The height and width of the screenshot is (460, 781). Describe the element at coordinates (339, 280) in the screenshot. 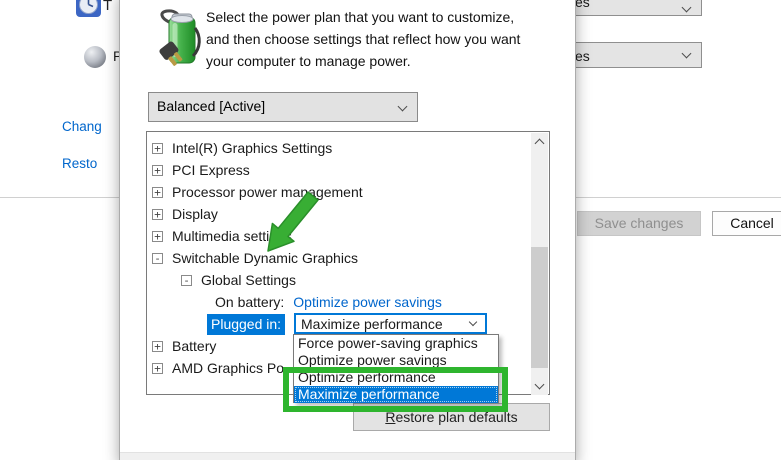

I see `tree-item-global-settings: - Global Settings` at that location.